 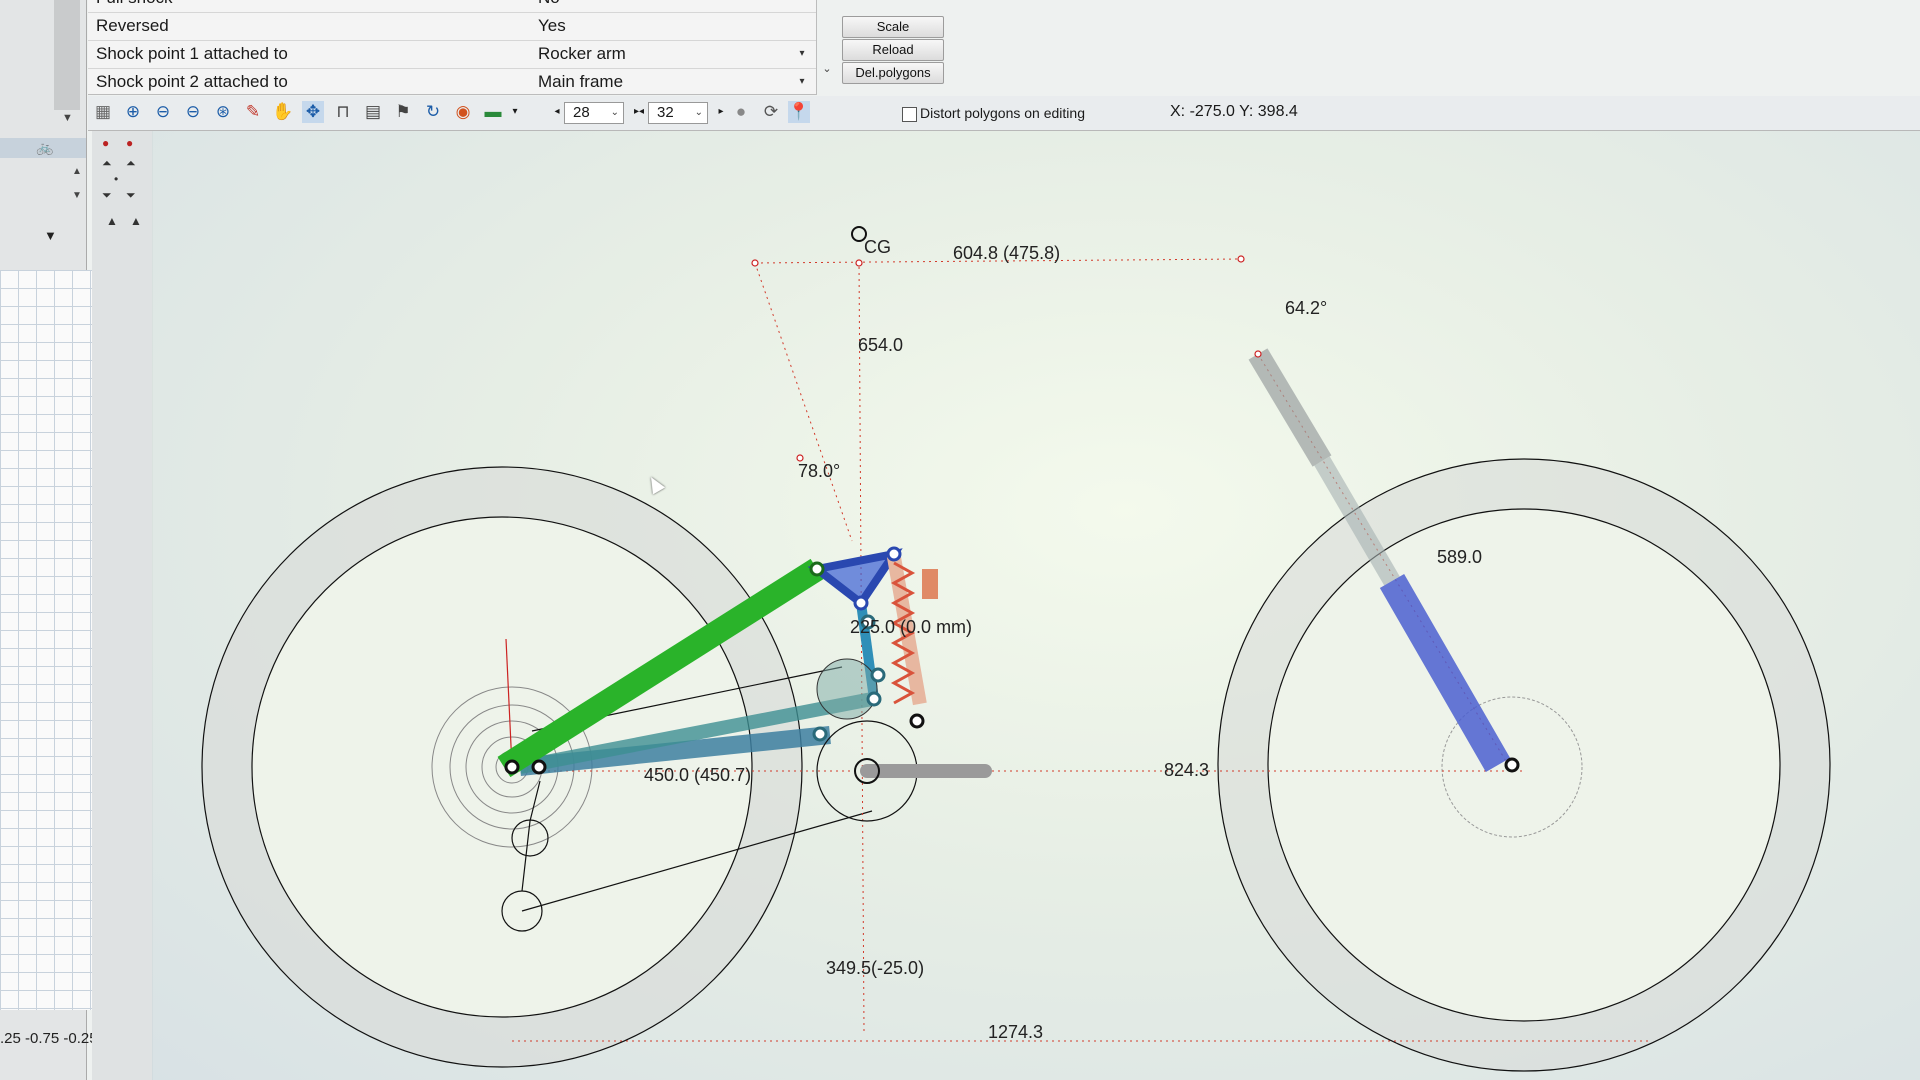 I want to click on rotate-icon: ↻, so click(x=433, y=112).